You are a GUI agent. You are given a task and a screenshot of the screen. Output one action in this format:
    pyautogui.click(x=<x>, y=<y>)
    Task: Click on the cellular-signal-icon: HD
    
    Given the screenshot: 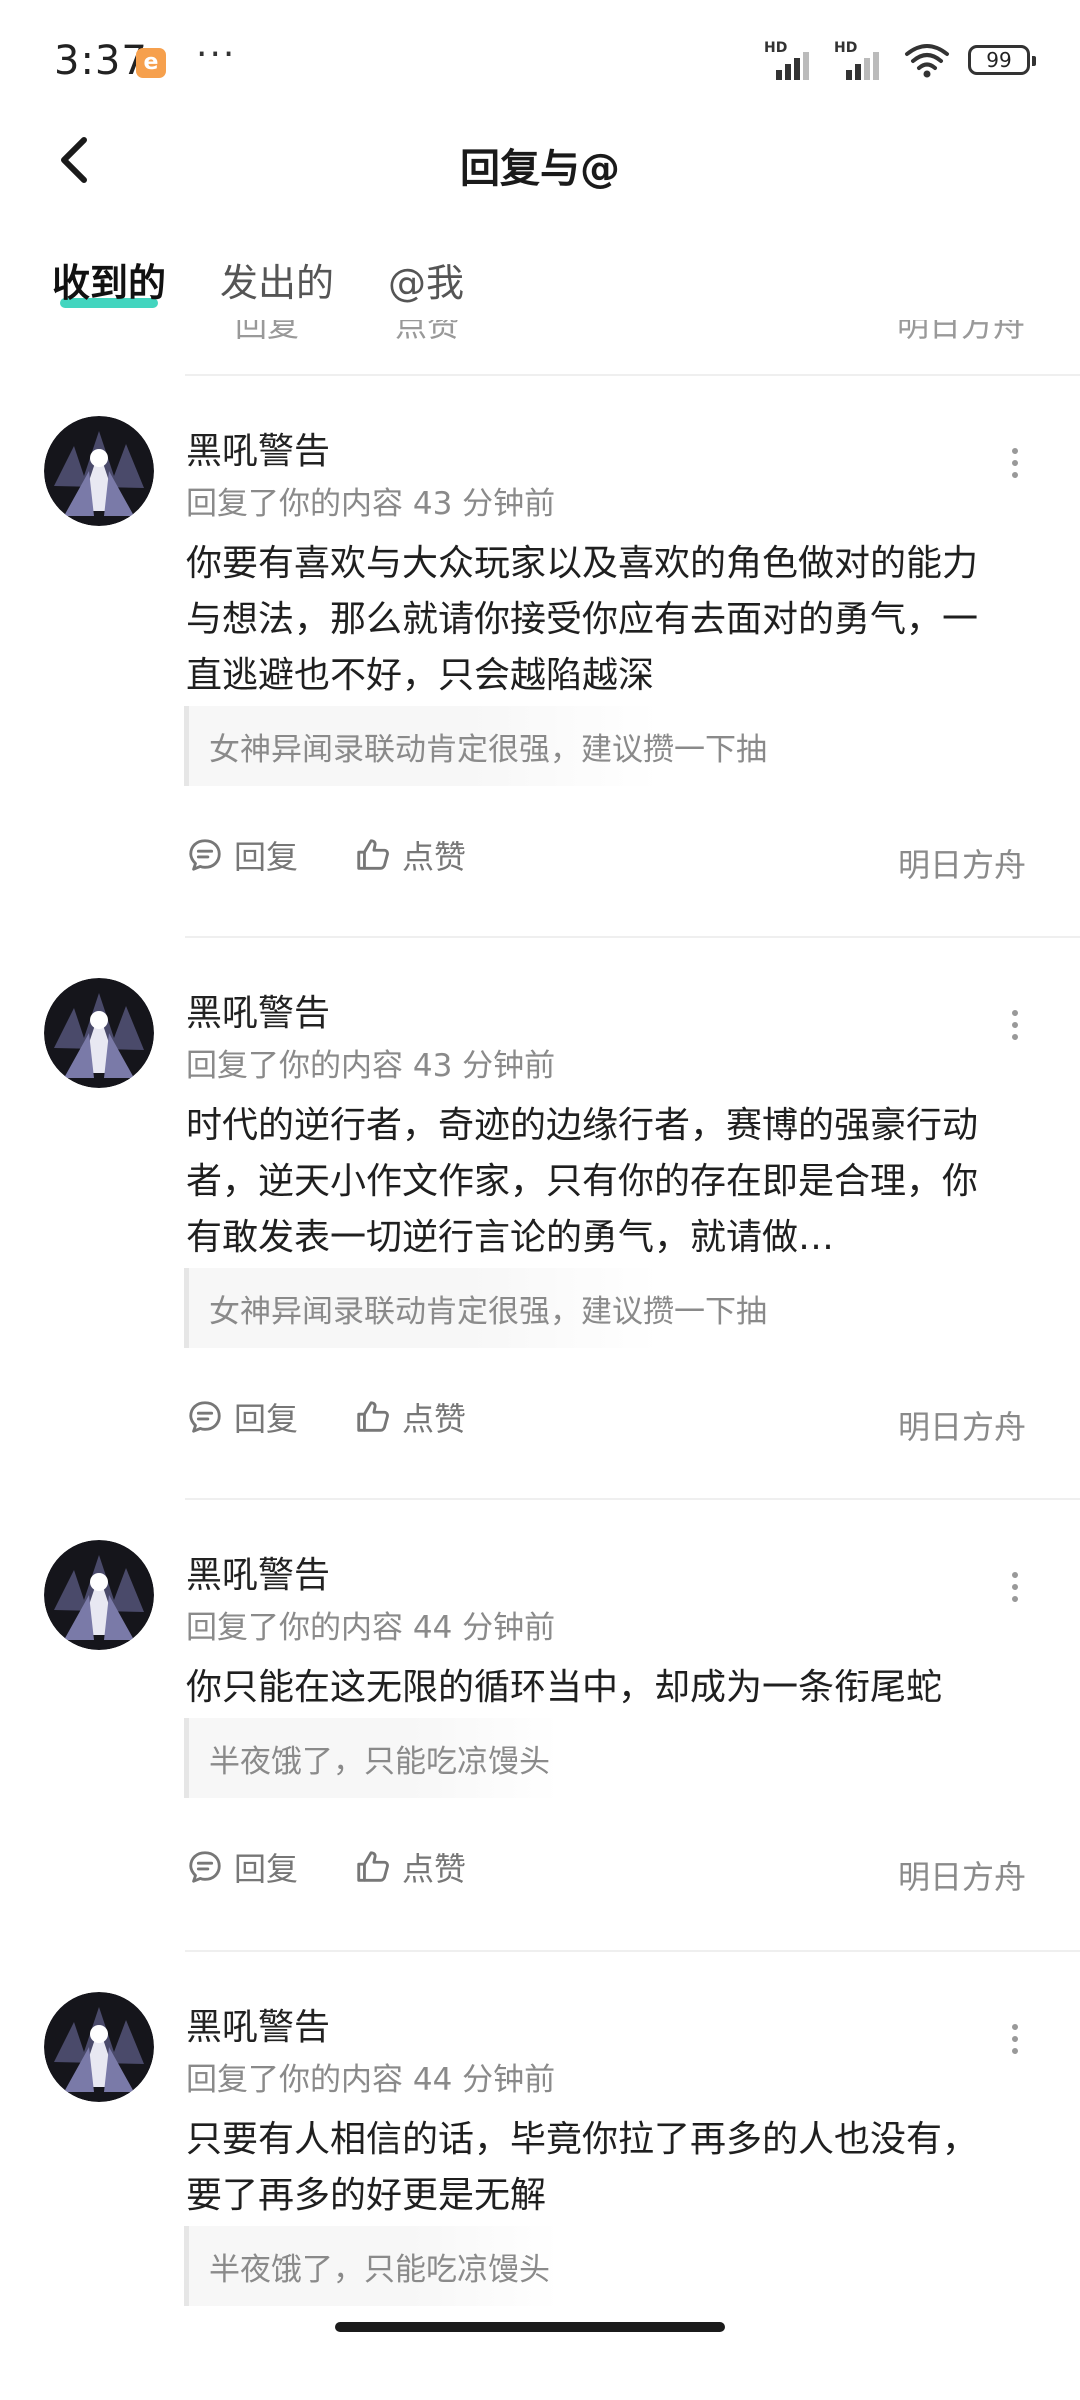 What is the action you would take?
    pyautogui.click(x=790, y=60)
    